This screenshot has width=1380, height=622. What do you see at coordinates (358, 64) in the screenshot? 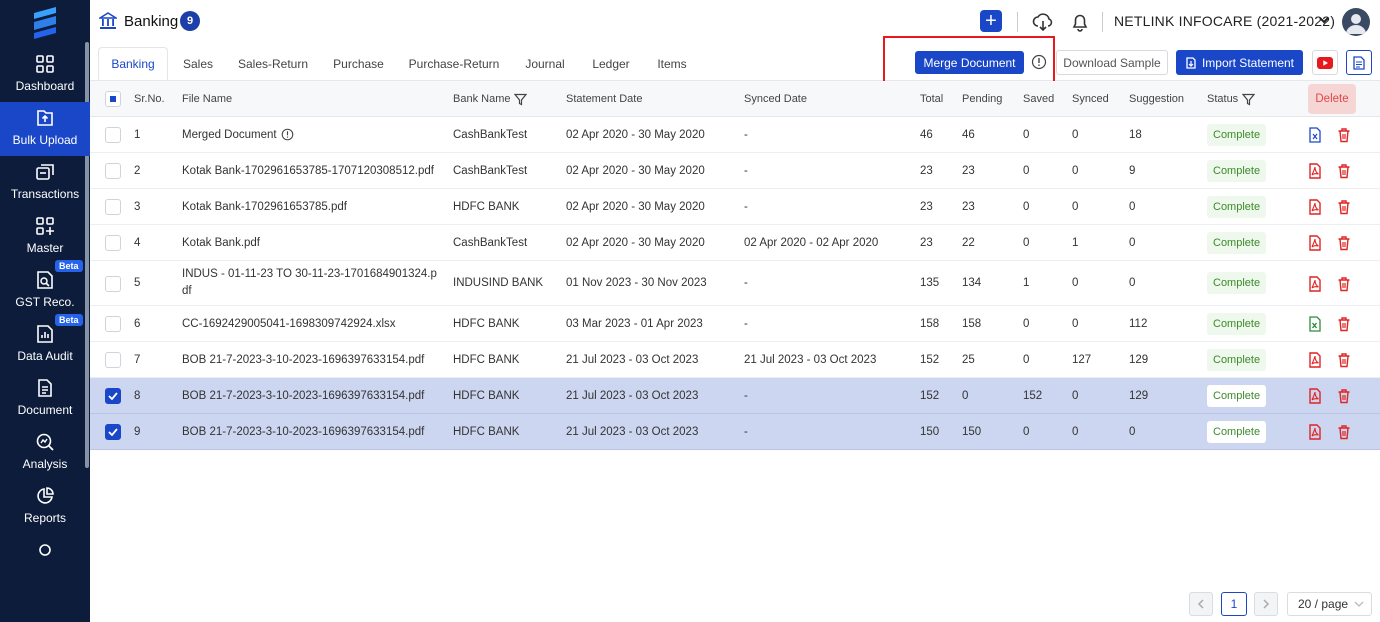
I see `tab-purchase: Purchase` at bounding box center [358, 64].